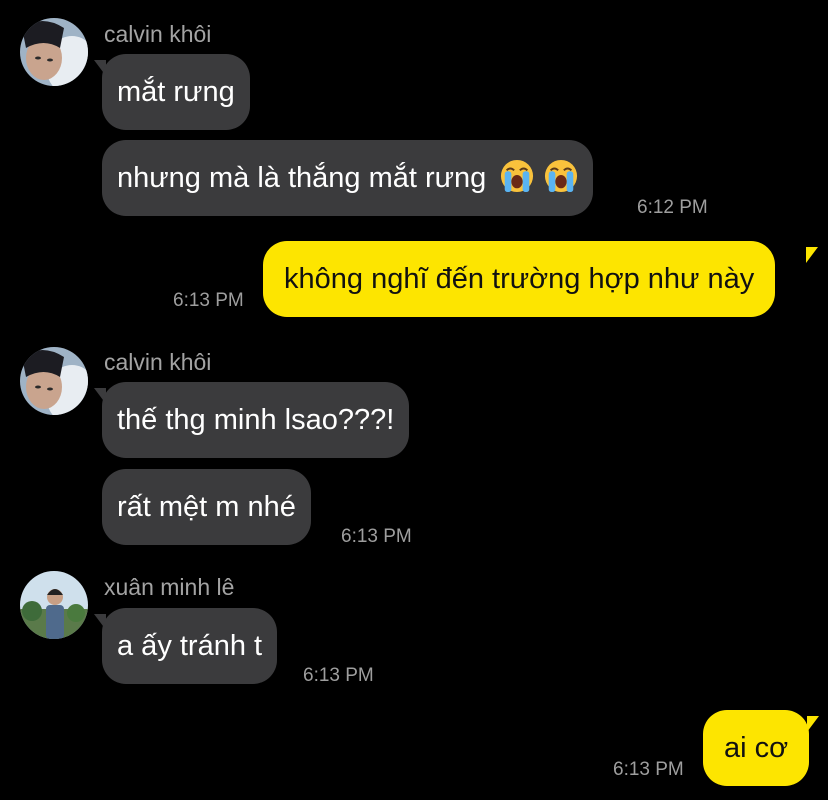 The image size is (828, 800). I want to click on message-bubble: a ấy tránh t, so click(190, 646).